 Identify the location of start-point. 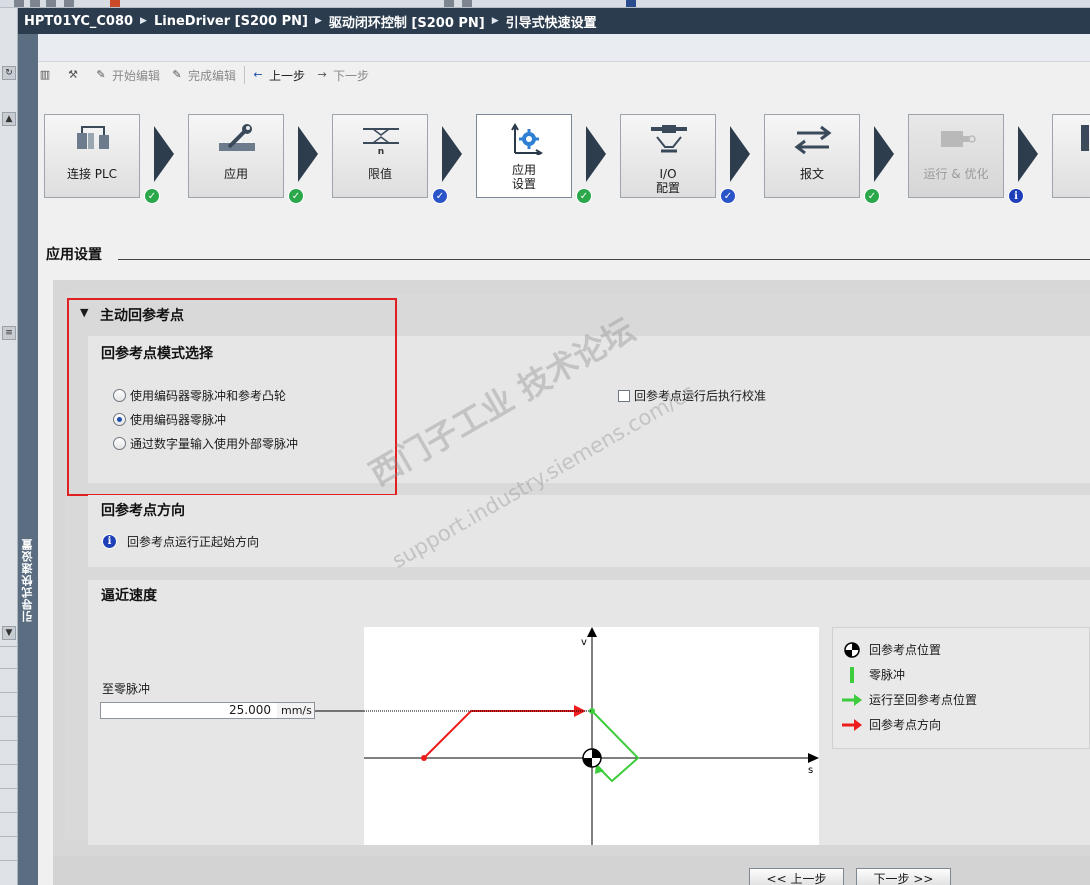
(424, 758).